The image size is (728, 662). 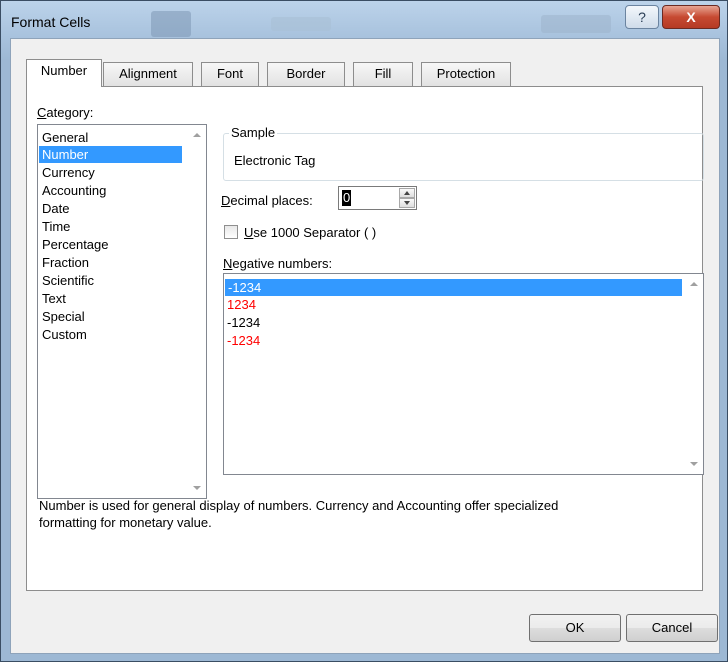 What do you see at coordinates (230, 74) in the screenshot?
I see `tab-font: Font` at bounding box center [230, 74].